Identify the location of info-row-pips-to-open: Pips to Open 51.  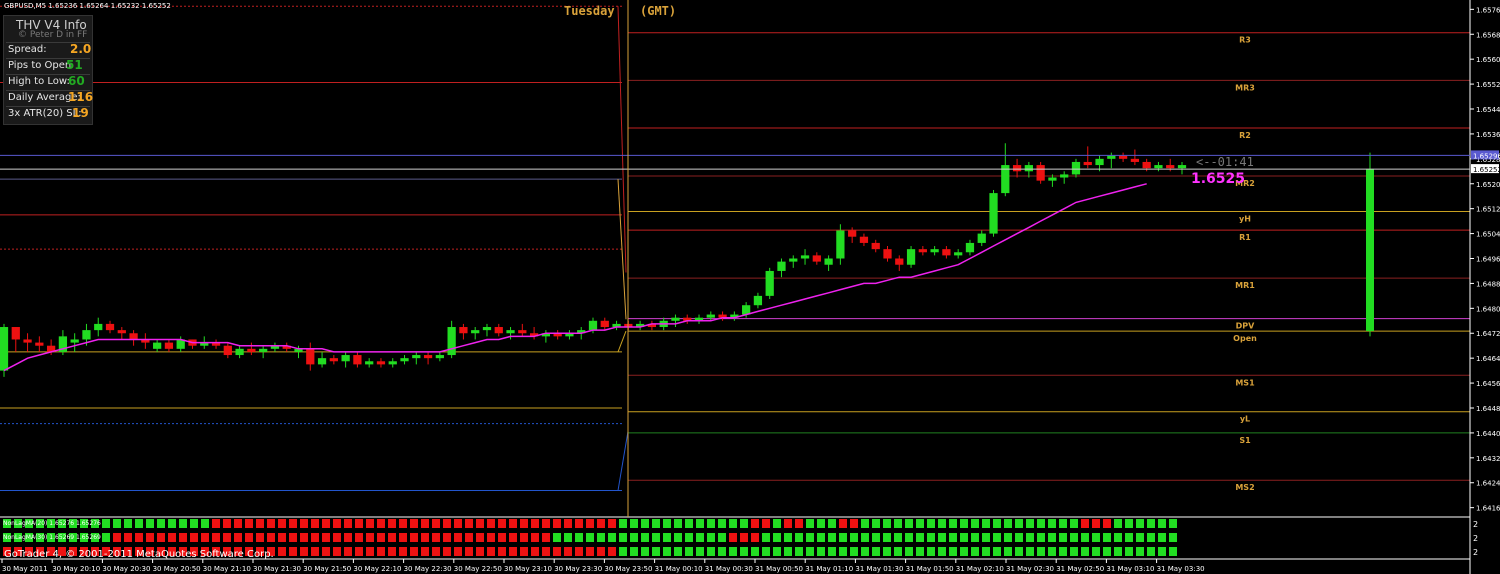
(48, 66).